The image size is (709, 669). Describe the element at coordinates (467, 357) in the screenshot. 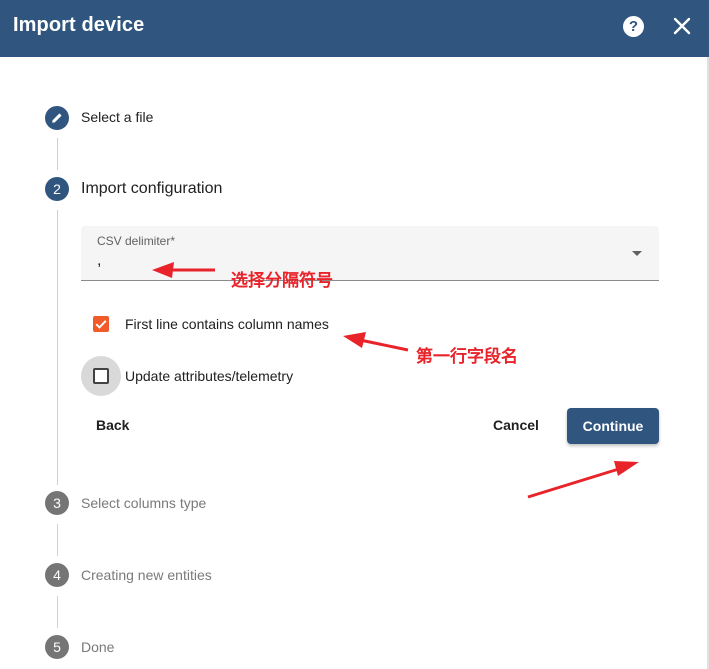

I see `annotation-first-line-note: 第一行字段名` at that location.